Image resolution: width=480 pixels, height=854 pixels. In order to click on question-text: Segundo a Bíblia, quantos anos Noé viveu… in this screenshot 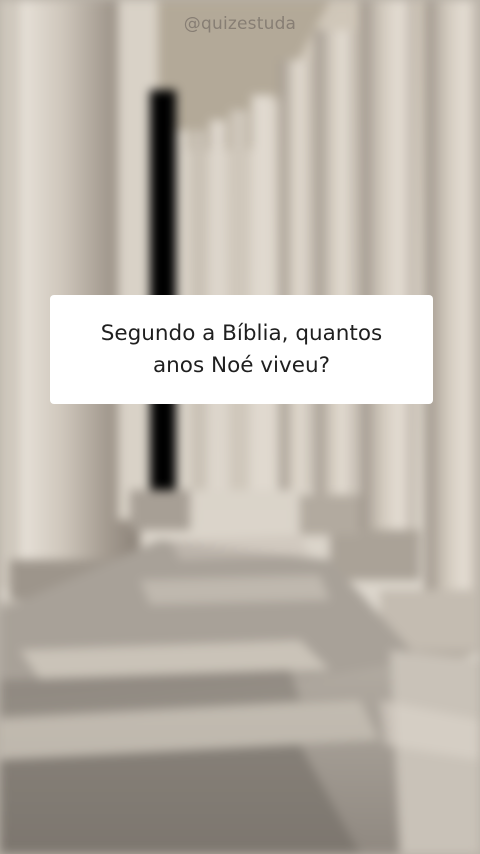, I will do `click(241, 349)`.